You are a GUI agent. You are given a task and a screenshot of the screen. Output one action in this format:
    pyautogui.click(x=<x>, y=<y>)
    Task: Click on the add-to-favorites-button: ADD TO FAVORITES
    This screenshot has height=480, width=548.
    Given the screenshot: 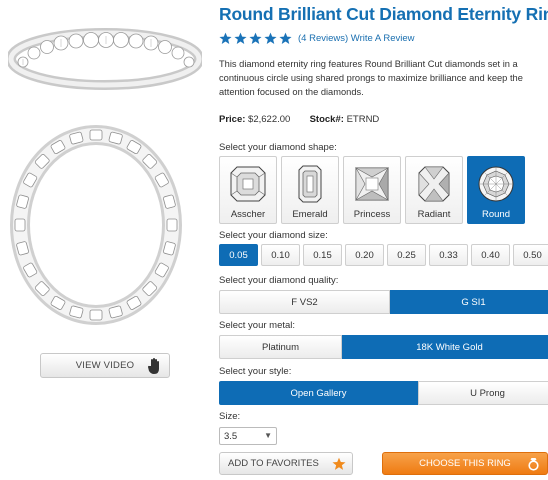 What is the action you would take?
    pyautogui.click(x=286, y=463)
    